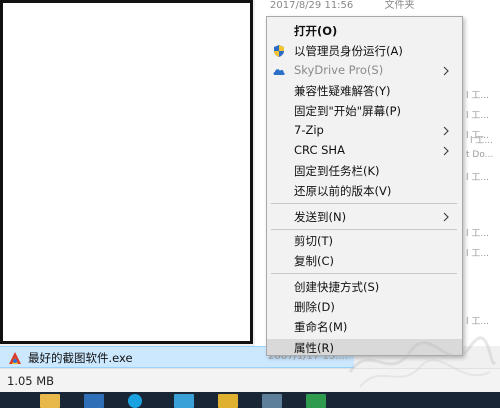 Image resolution: width=500 pixels, height=408 pixels. What do you see at coordinates (313, 241) in the screenshot?
I see `menu-item-label: 剪切(T)` at bounding box center [313, 241].